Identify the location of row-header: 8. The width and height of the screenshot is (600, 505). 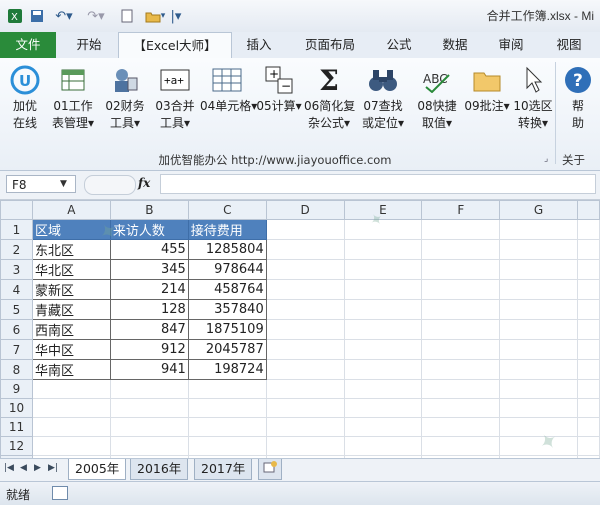
(16, 369).